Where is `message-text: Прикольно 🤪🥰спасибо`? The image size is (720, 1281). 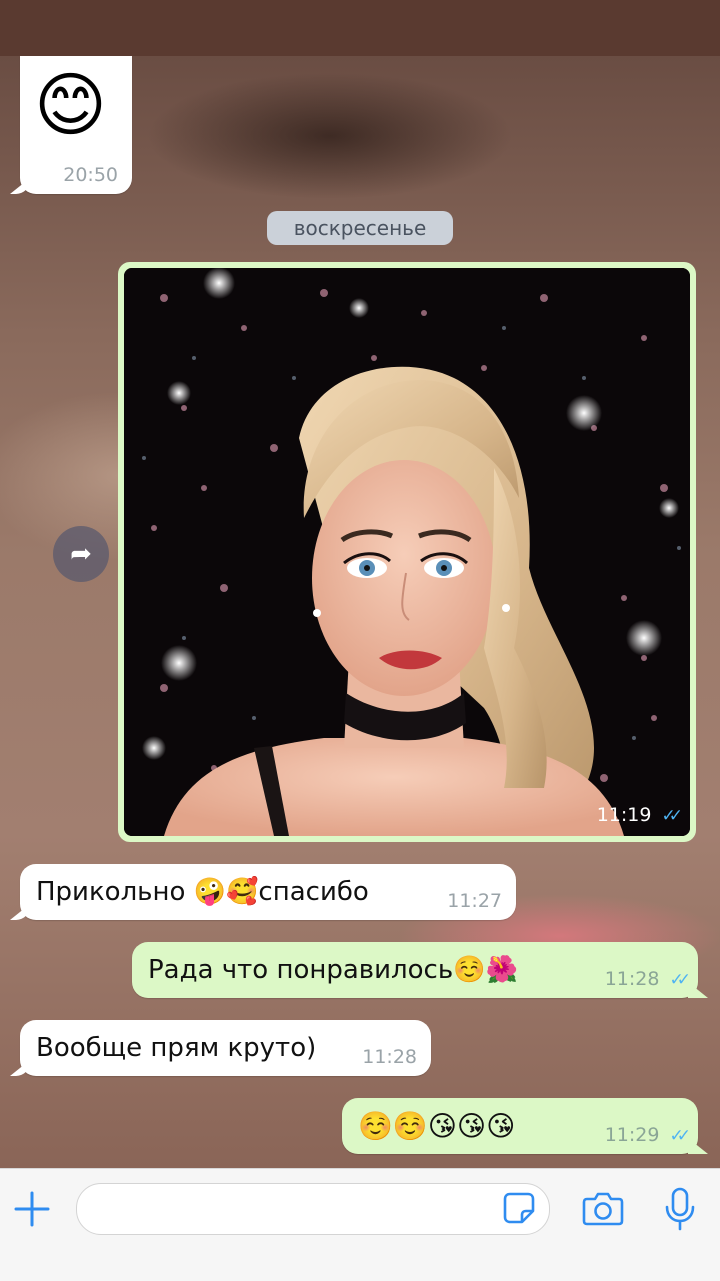 message-text: Прикольно 🤪🥰спасибо is located at coordinates (202, 892).